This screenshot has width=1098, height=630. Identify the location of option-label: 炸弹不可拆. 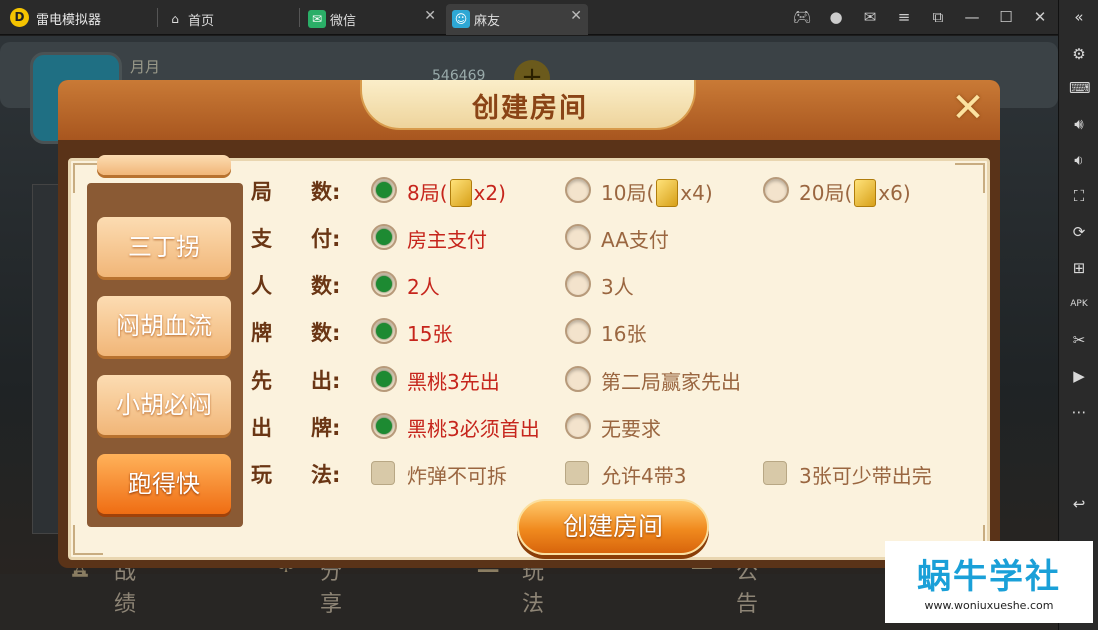
(457, 474).